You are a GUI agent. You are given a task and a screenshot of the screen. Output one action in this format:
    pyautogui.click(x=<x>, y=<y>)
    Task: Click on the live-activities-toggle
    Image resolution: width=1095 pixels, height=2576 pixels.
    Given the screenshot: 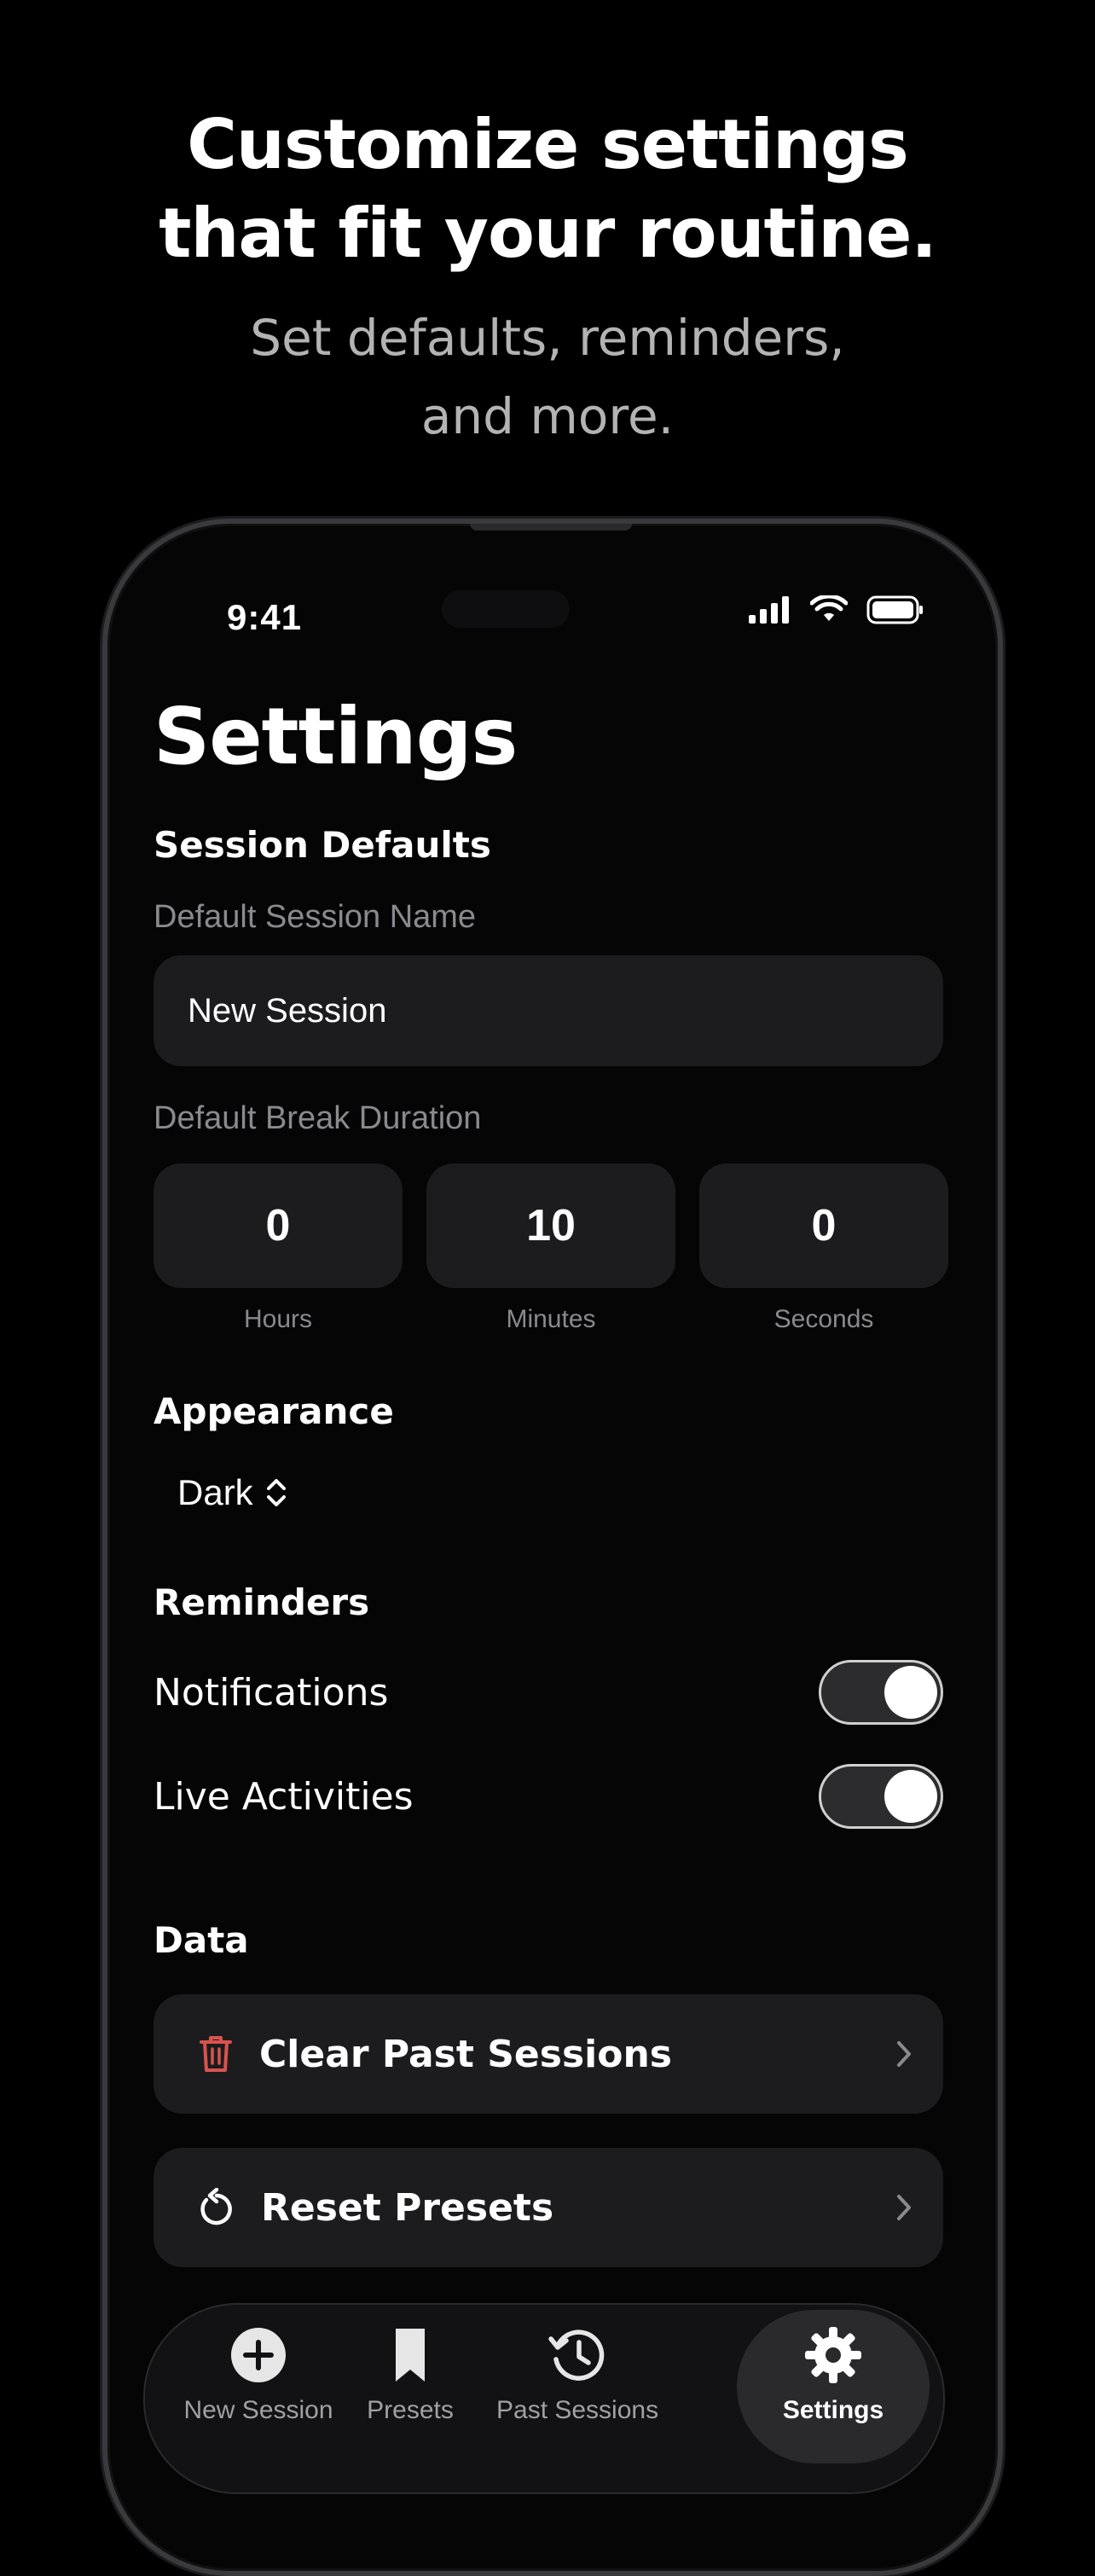 What is the action you would take?
    pyautogui.click(x=881, y=1796)
    